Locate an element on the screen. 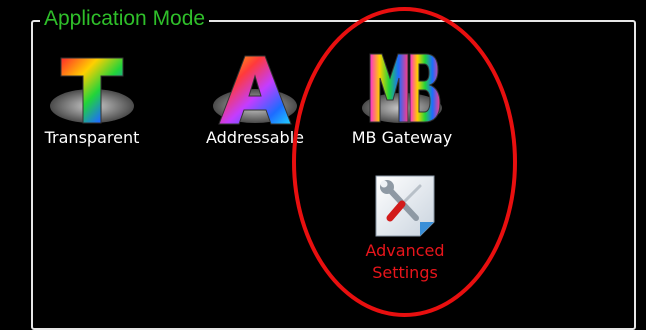 The height and width of the screenshot is (330, 646). tools-settings-icon is located at coordinates (405, 206).